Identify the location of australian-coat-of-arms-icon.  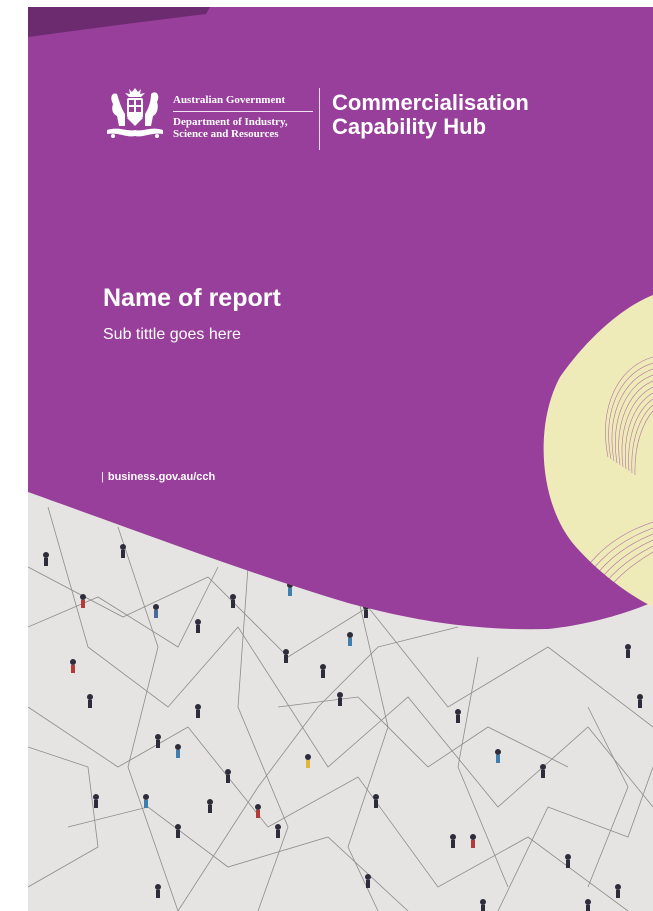
(135, 113).